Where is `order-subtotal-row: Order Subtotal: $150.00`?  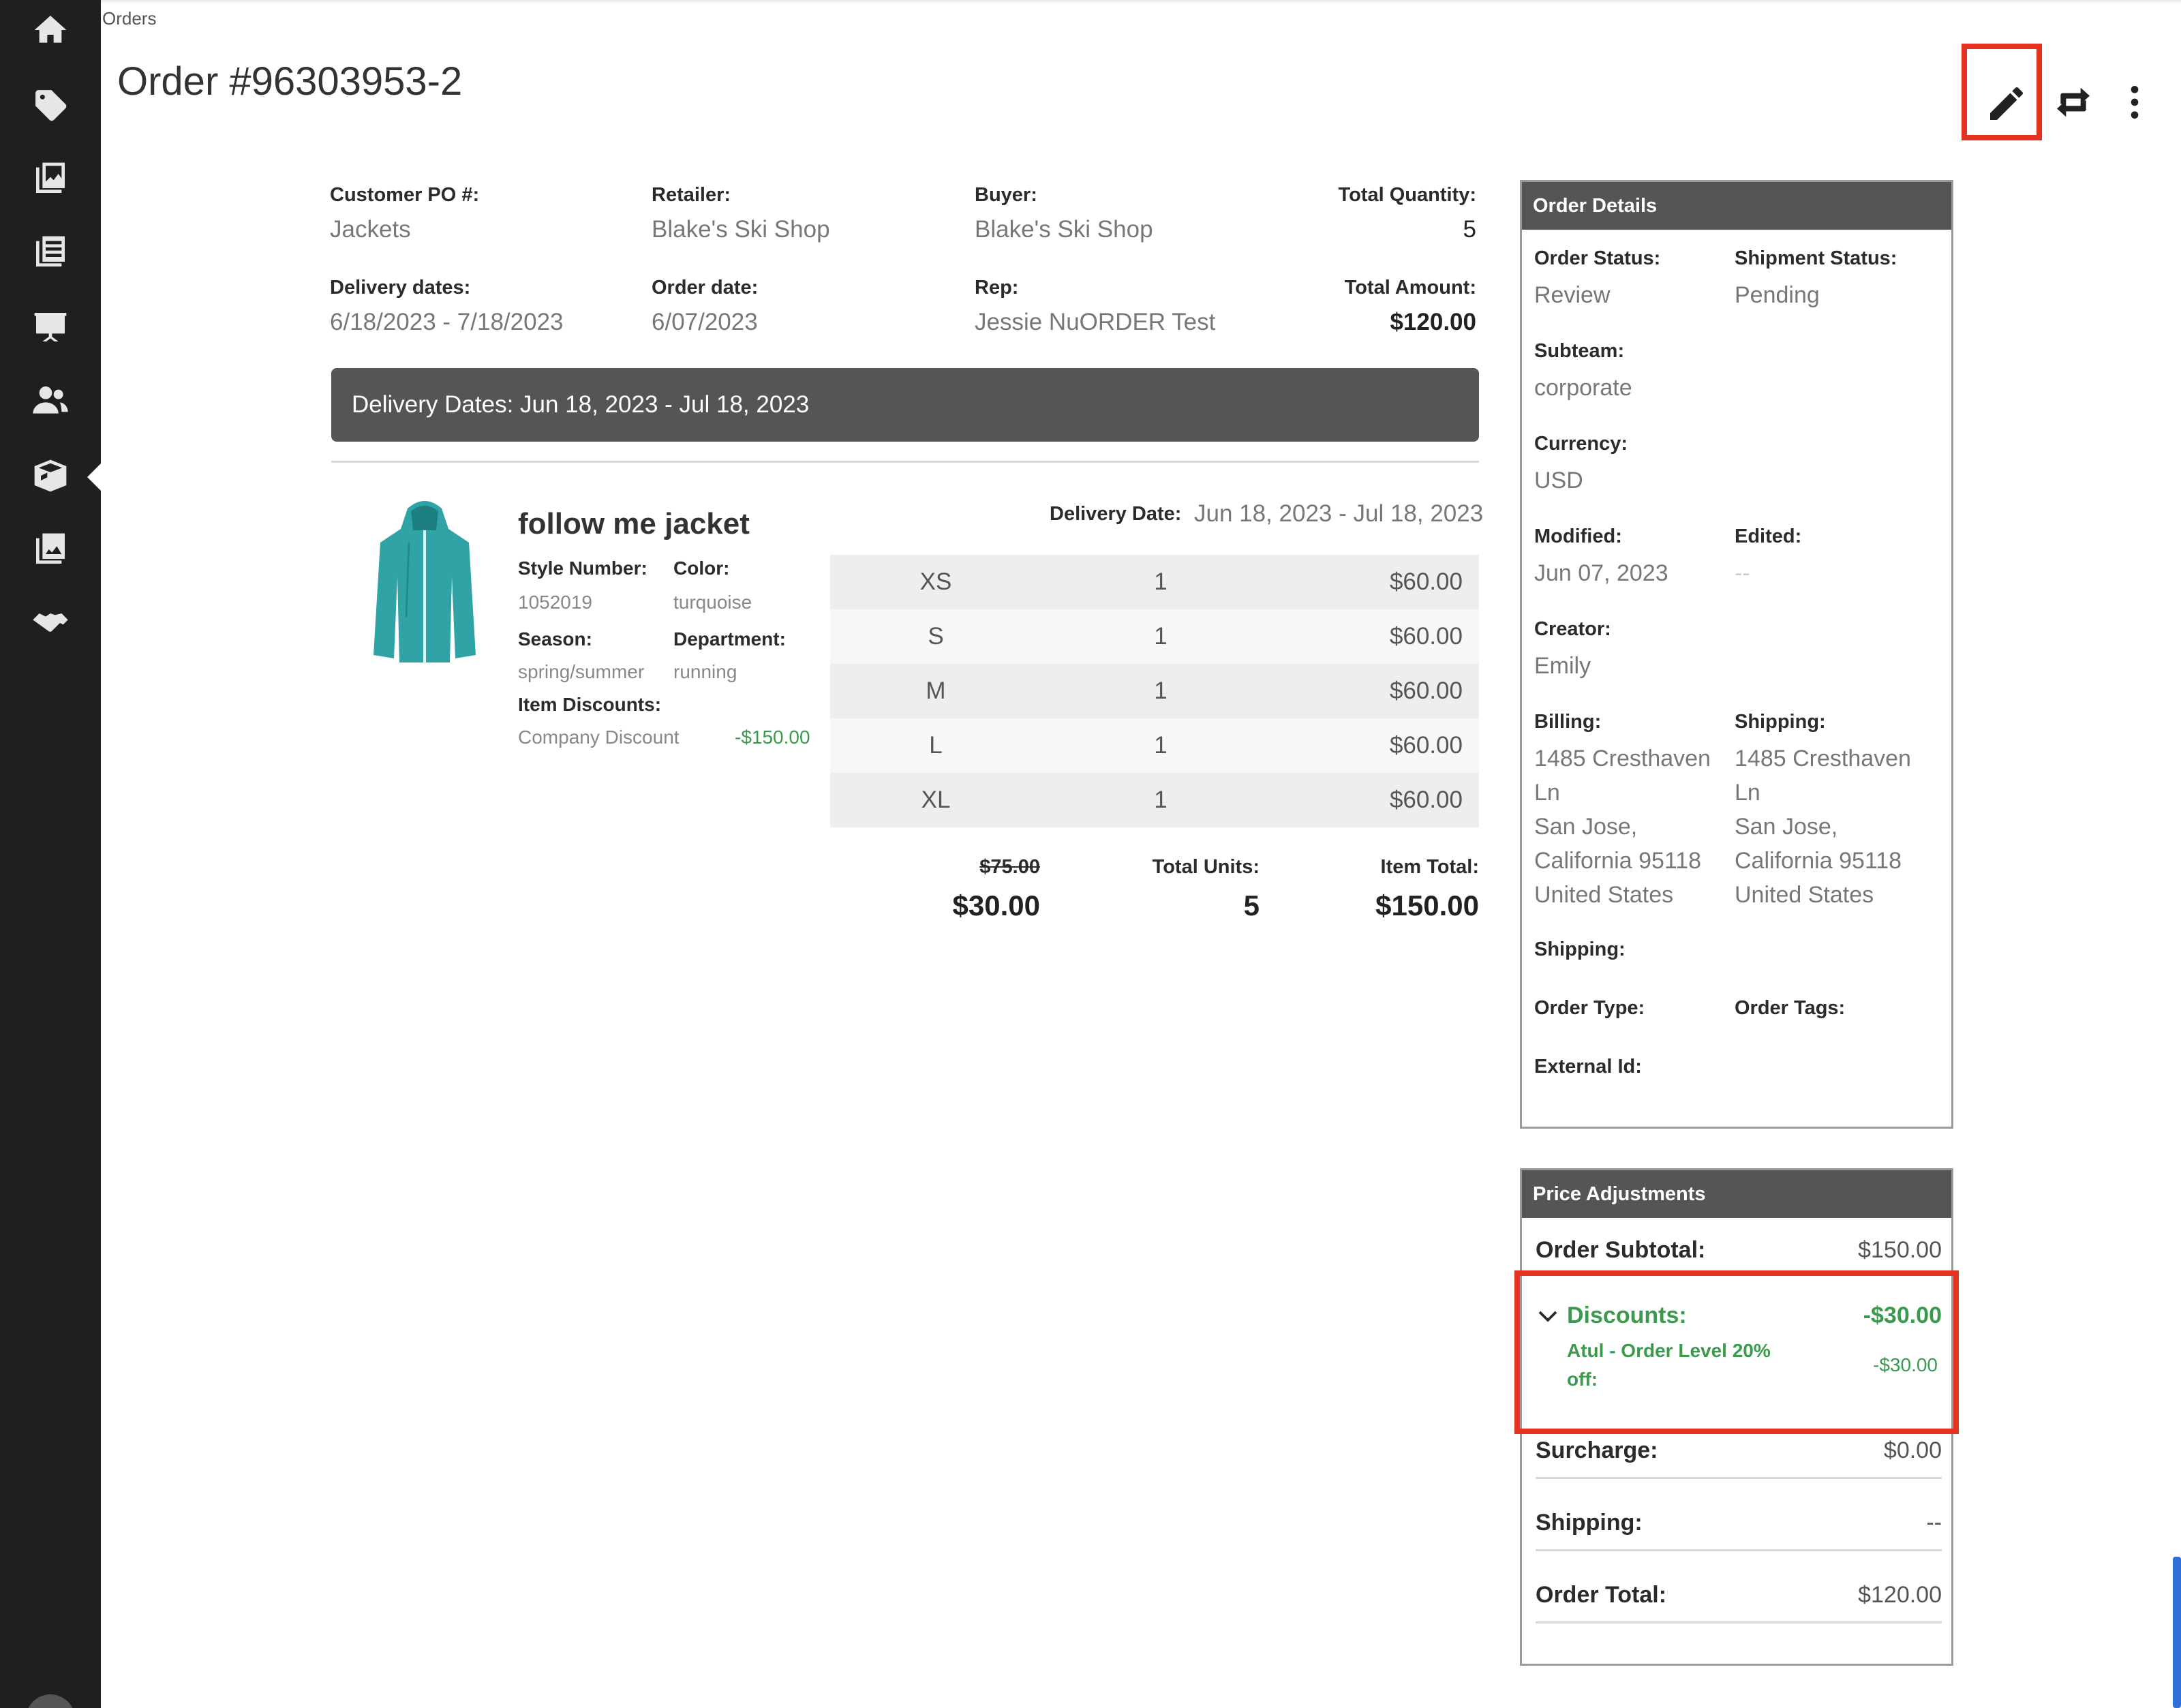 order-subtotal-row: Order Subtotal: $150.00 is located at coordinates (1739, 1250).